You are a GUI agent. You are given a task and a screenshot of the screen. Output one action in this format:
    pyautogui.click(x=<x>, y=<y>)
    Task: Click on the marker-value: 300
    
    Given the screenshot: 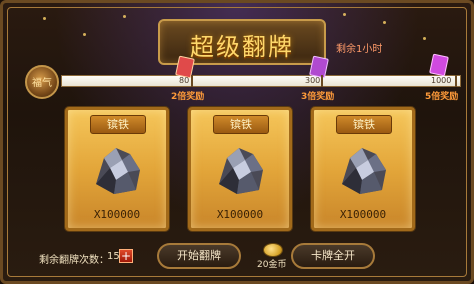 What is the action you would take?
    pyautogui.click(x=313, y=80)
    